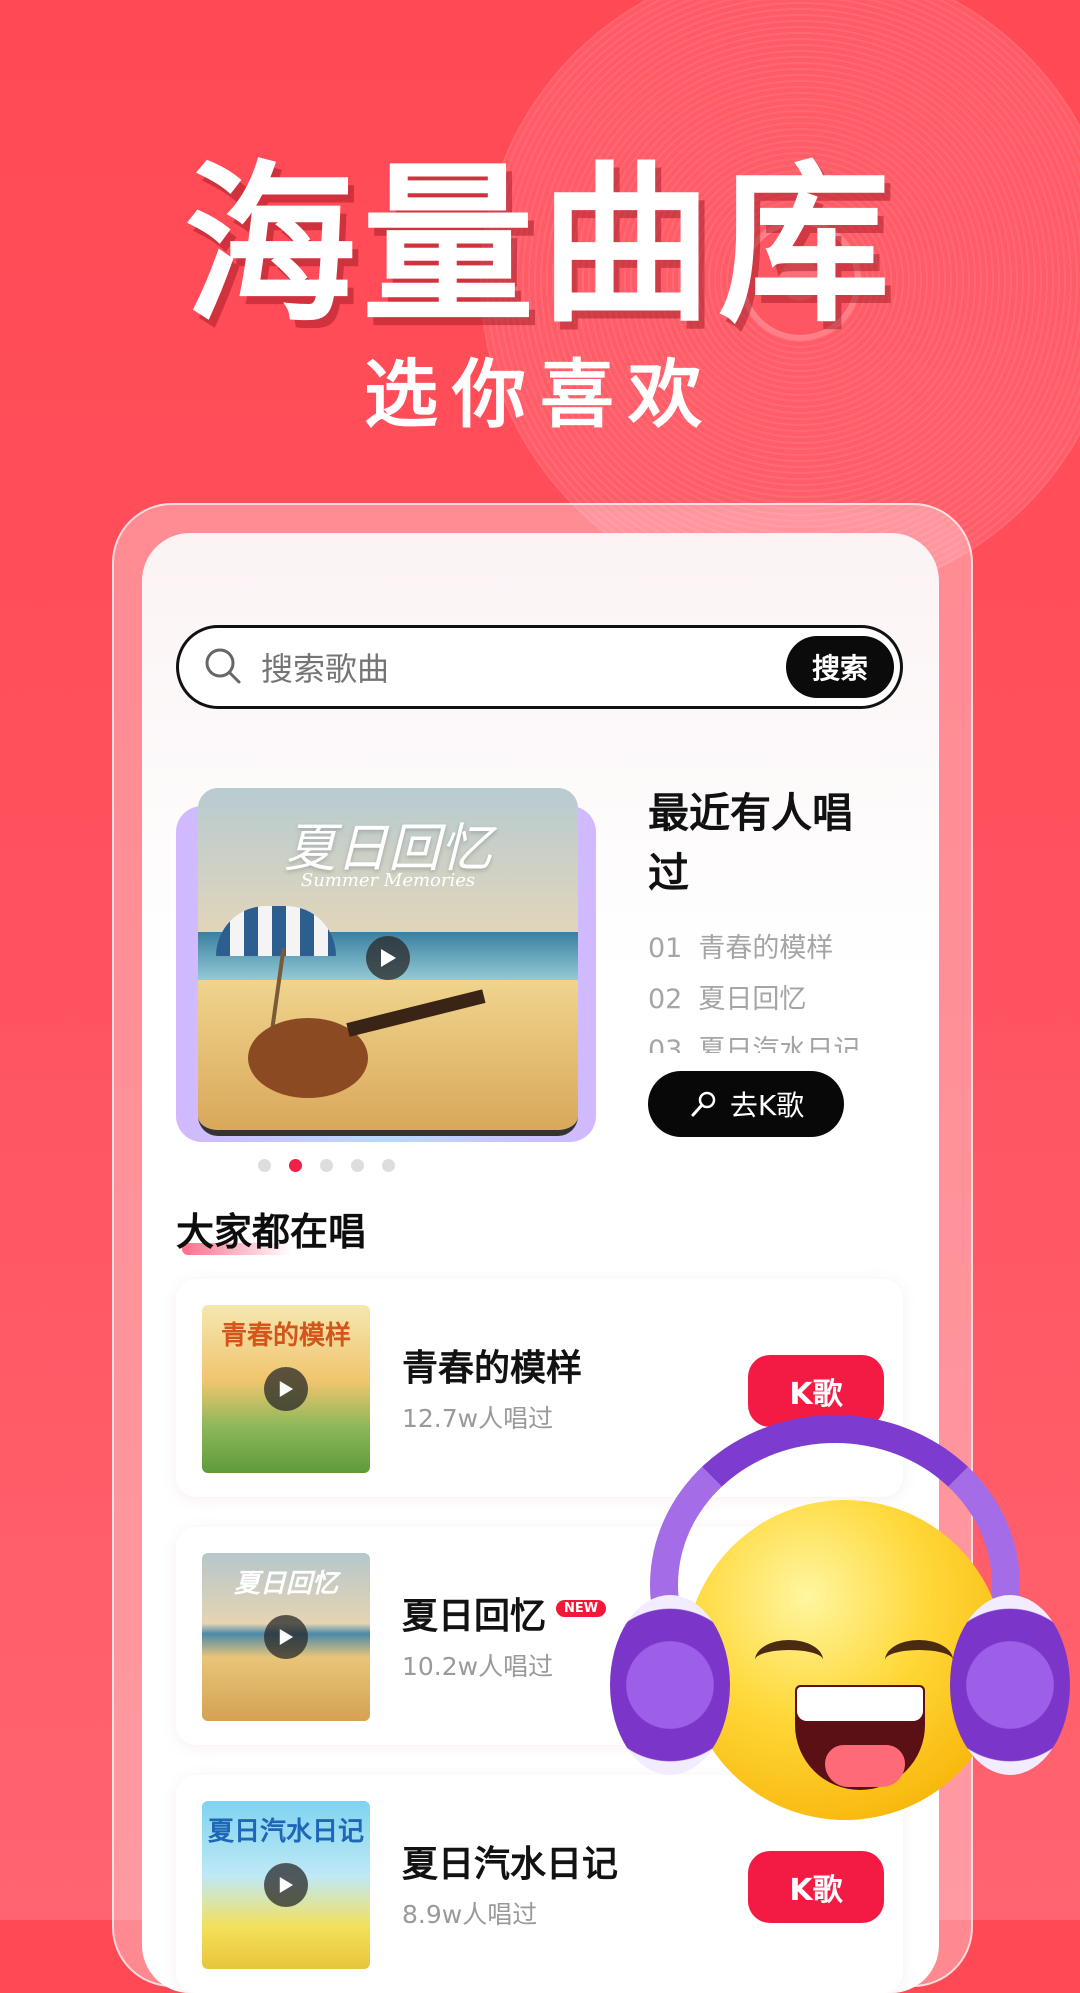  What do you see at coordinates (665, 1044) in the screenshot?
I see `recent-item-number: 03` at bounding box center [665, 1044].